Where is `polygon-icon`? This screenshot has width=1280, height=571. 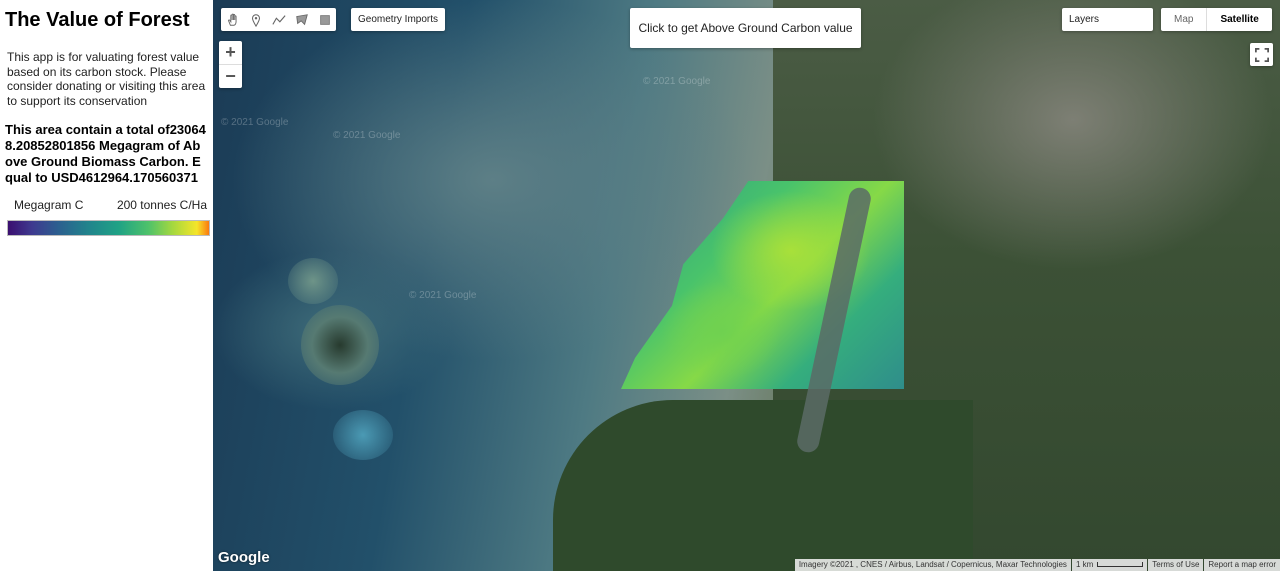 polygon-icon is located at coordinates (301, 19).